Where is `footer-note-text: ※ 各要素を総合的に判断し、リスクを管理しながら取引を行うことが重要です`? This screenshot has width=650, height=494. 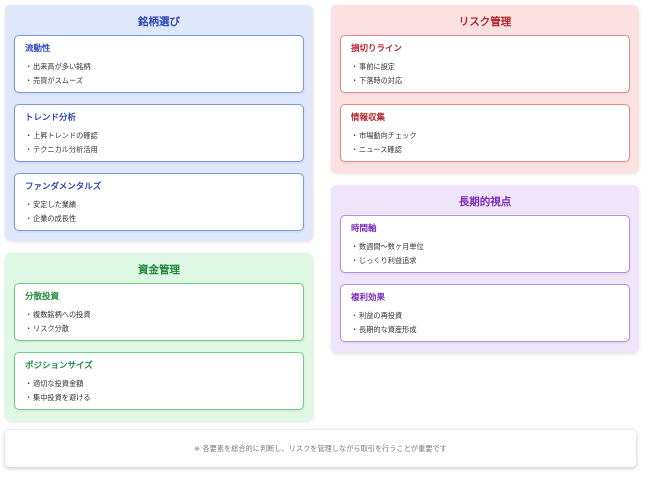 footer-note-text: ※ 各要素を総合的に判断し、リスクを管理しながら取引を行うことが重要です is located at coordinates (320, 448).